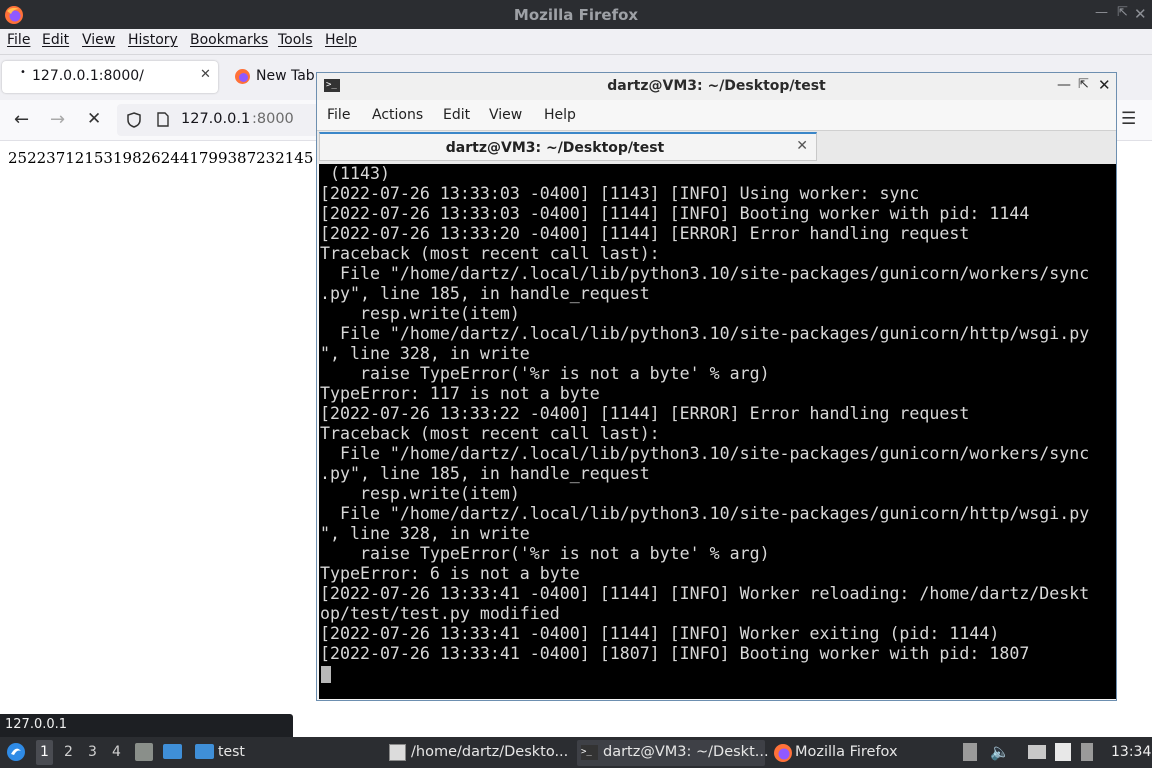  What do you see at coordinates (295, 40) in the screenshot?
I see `menu-tools: Tools` at bounding box center [295, 40].